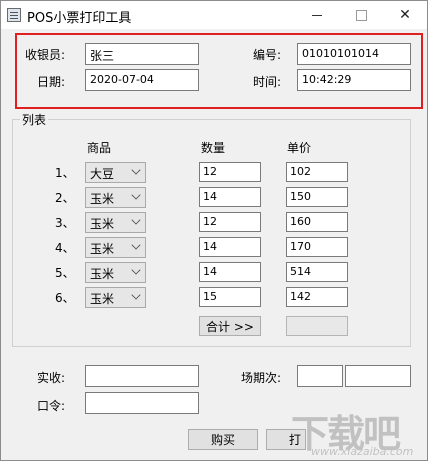 The height and width of the screenshot is (461, 428). What do you see at coordinates (317, 197) in the screenshot?
I see `price-field: 150` at bounding box center [317, 197].